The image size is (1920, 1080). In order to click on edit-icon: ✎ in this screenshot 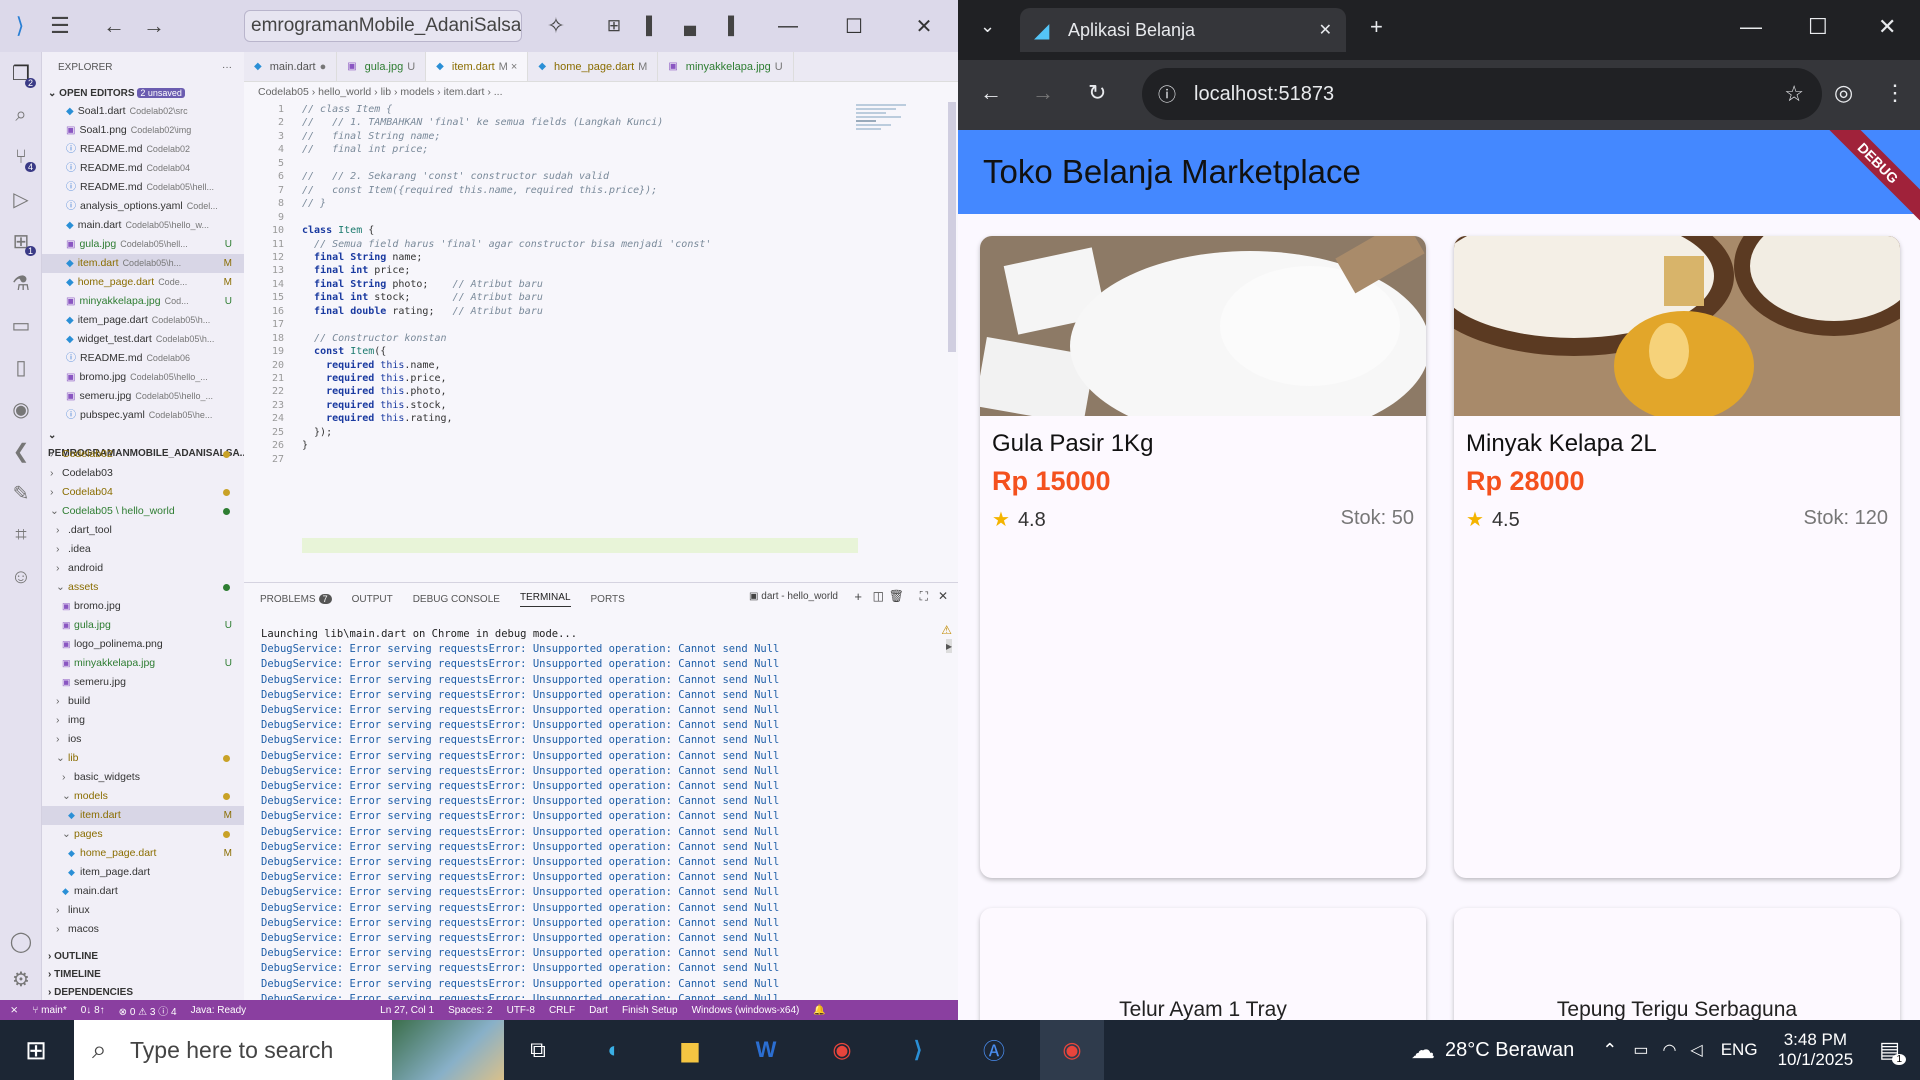, I will do `click(21, 493)`.